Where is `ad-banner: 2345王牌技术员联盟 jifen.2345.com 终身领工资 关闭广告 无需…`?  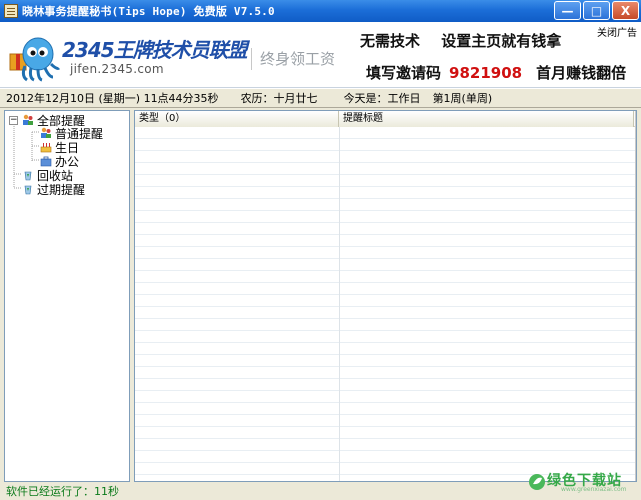 ad-banner: 2345王牌技术员联盟 jifen.2345.com 终身领工资 关闭广告 无需… is located at coordinates (320, 55).